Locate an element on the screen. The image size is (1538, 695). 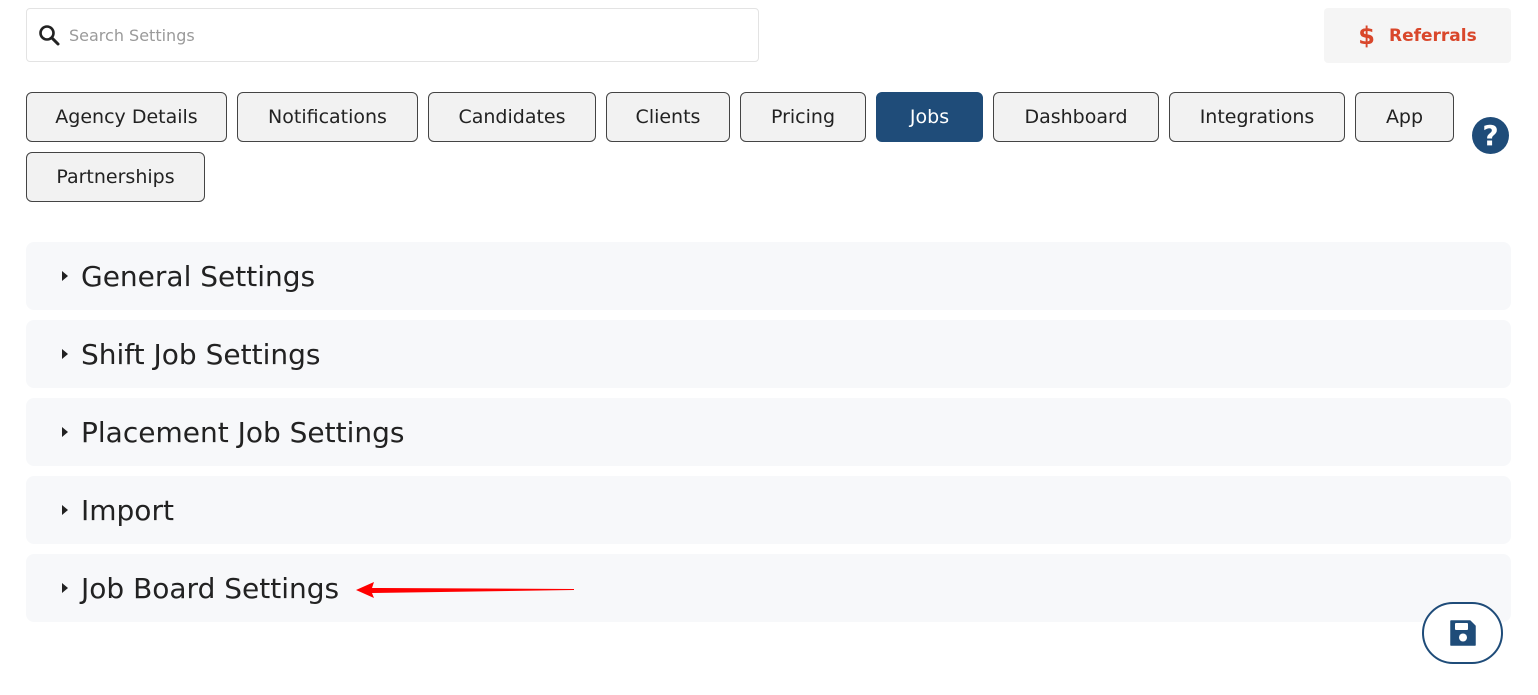
referrals-button: $ Referrals is located at coordinates (1417, 35).